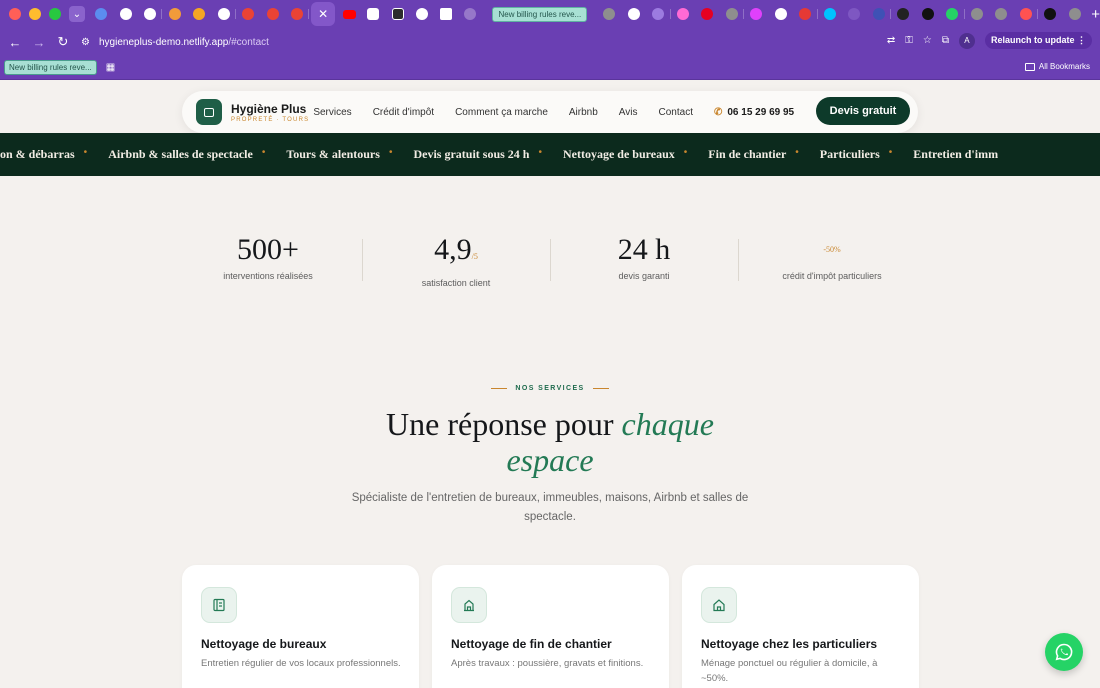  I want to click on devis-gratuit-button: Devis gratuit, so click(863, 111).